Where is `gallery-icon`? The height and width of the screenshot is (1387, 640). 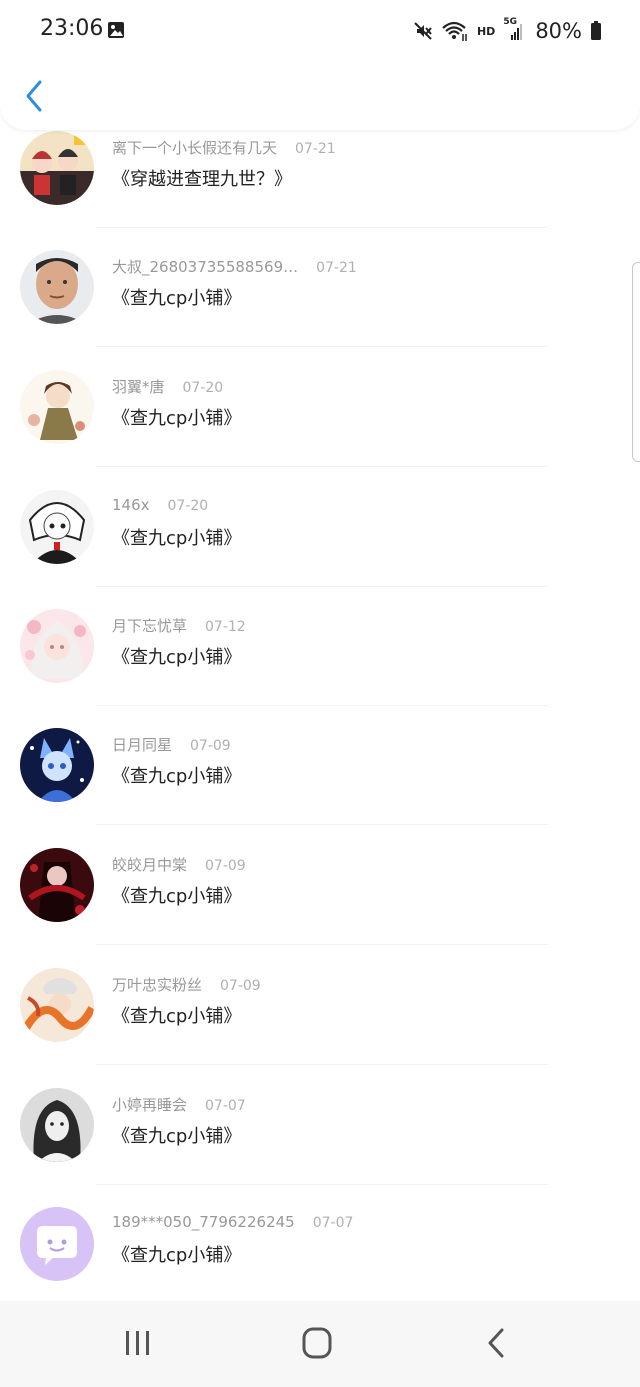 gallery-icon is located at coordinates (116, 30).